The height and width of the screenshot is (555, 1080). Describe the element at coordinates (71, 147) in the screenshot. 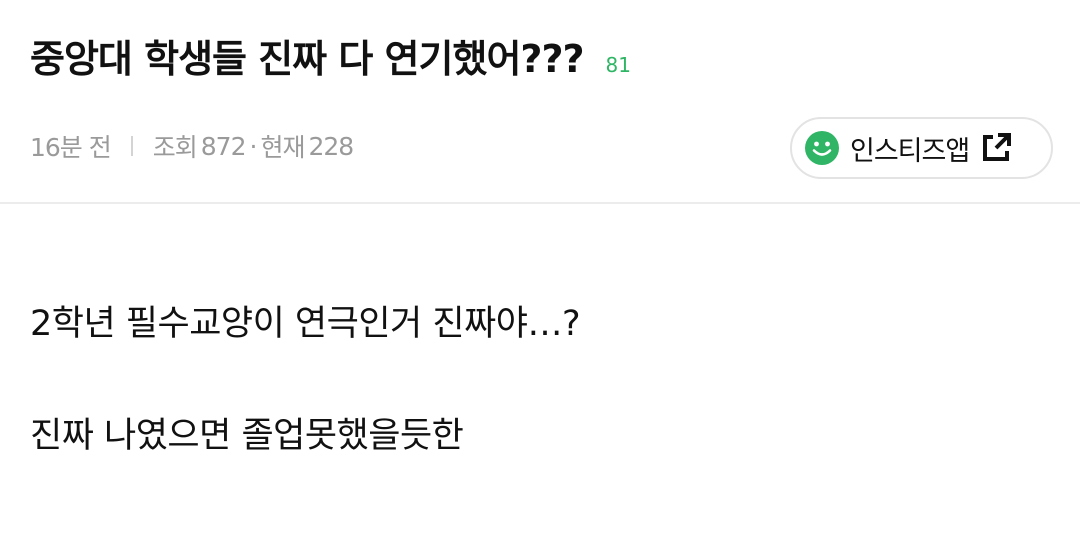

I see `time-ago: 16분 전` at that location.